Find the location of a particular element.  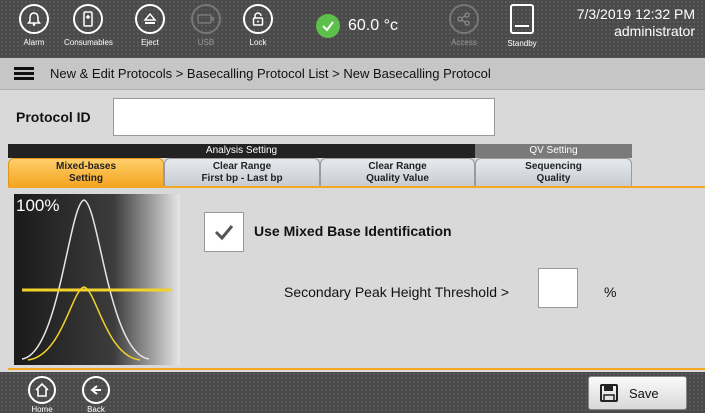

alarm-label: Alarm is located at coordinates (34, 42).